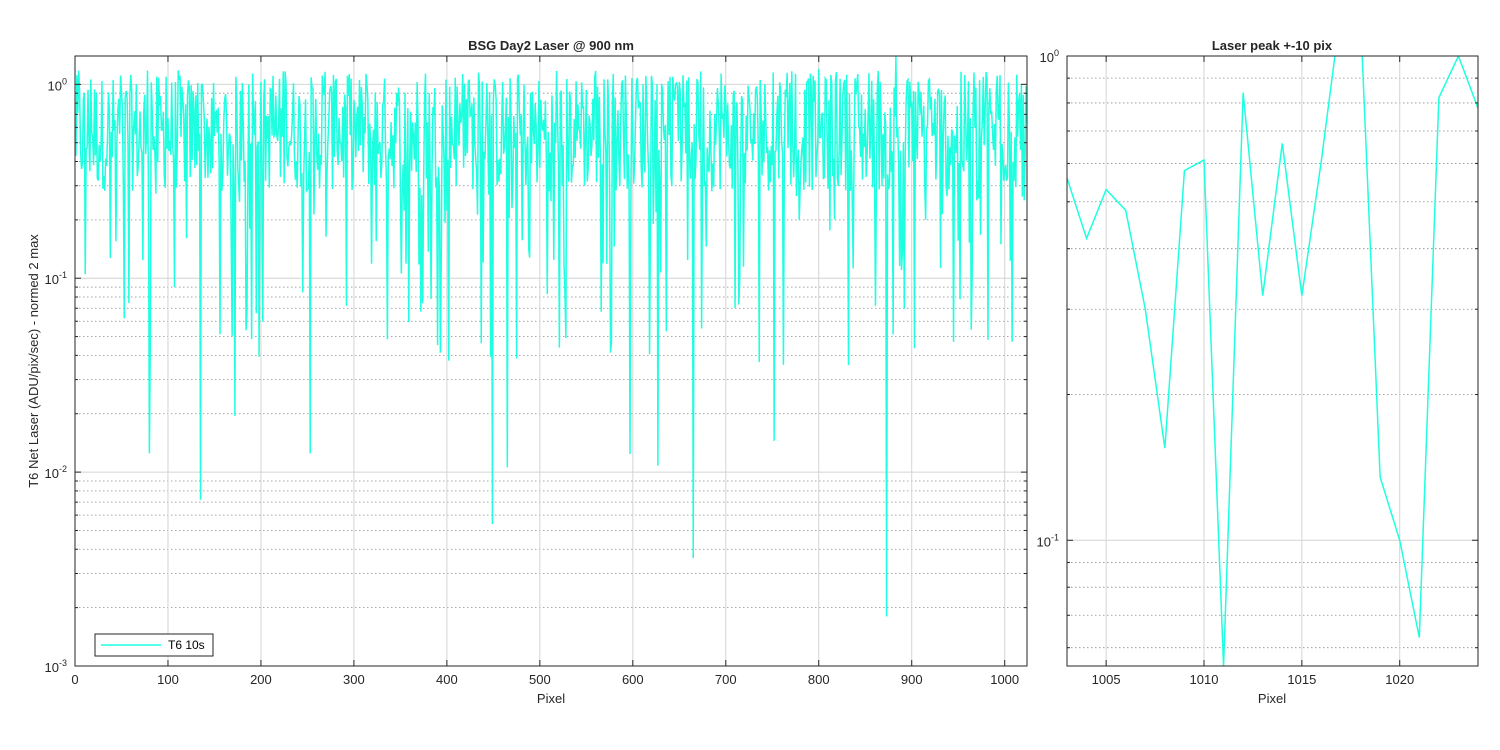 The height and width of the screenshot is (750, 1500). Describe the element at coordinates (1204, 679) in the screenshot. I see `zoom-x-tick-label: 1010` at that location.